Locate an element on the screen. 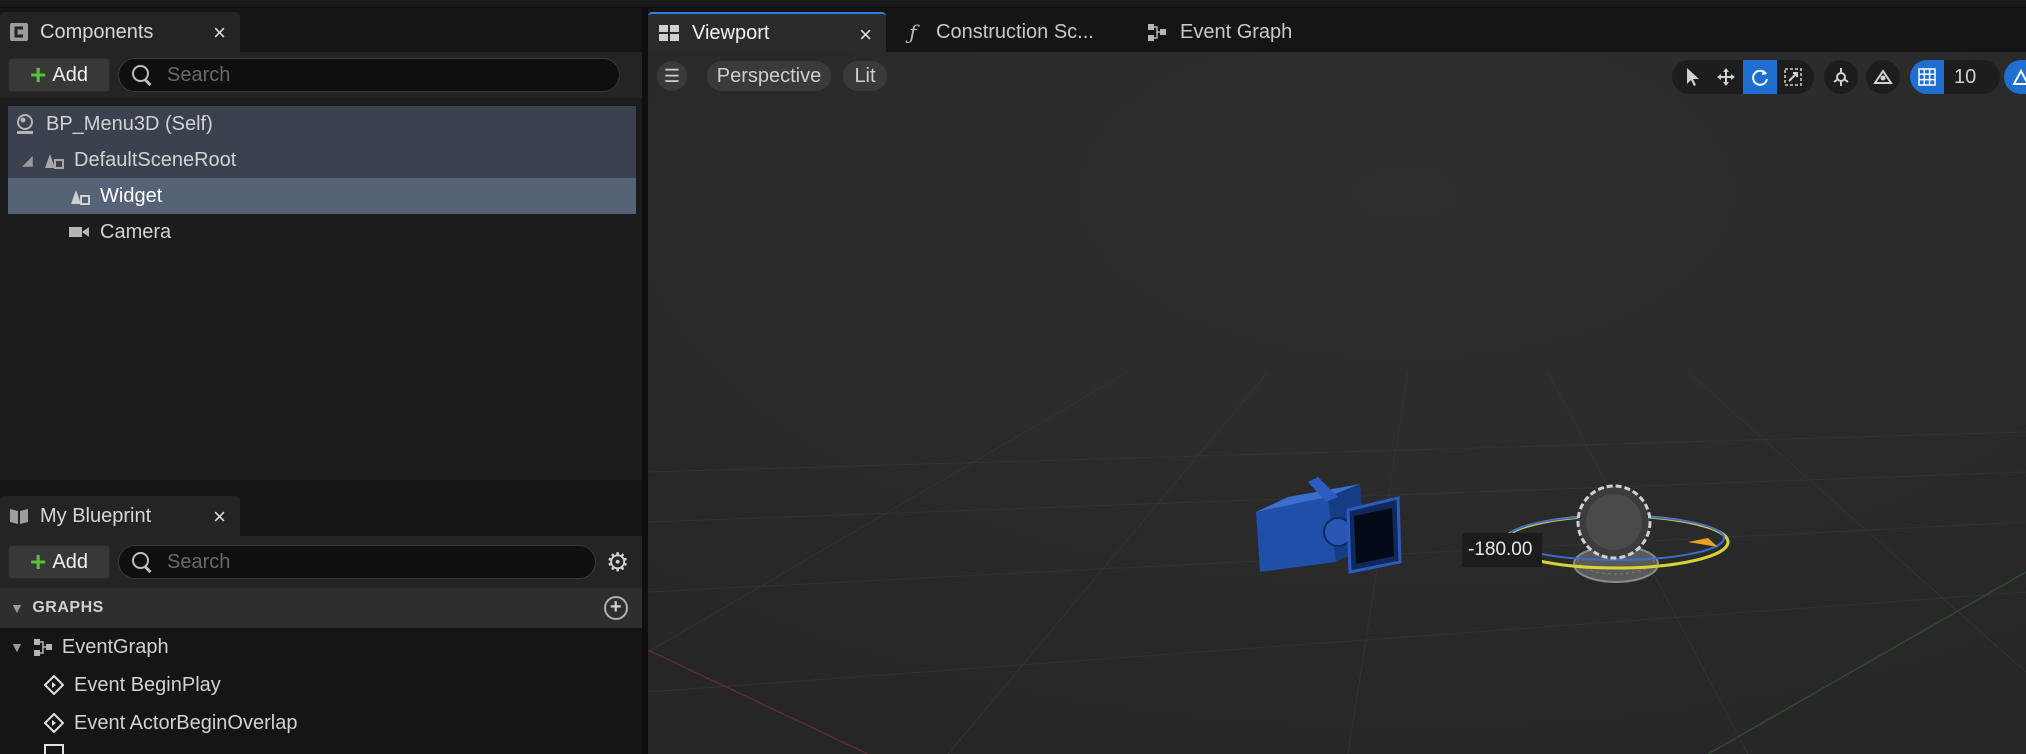 The height and width of the screenshot is (754, 2026). tab-viewport: Viewport × is located at coordinates (767, 32).